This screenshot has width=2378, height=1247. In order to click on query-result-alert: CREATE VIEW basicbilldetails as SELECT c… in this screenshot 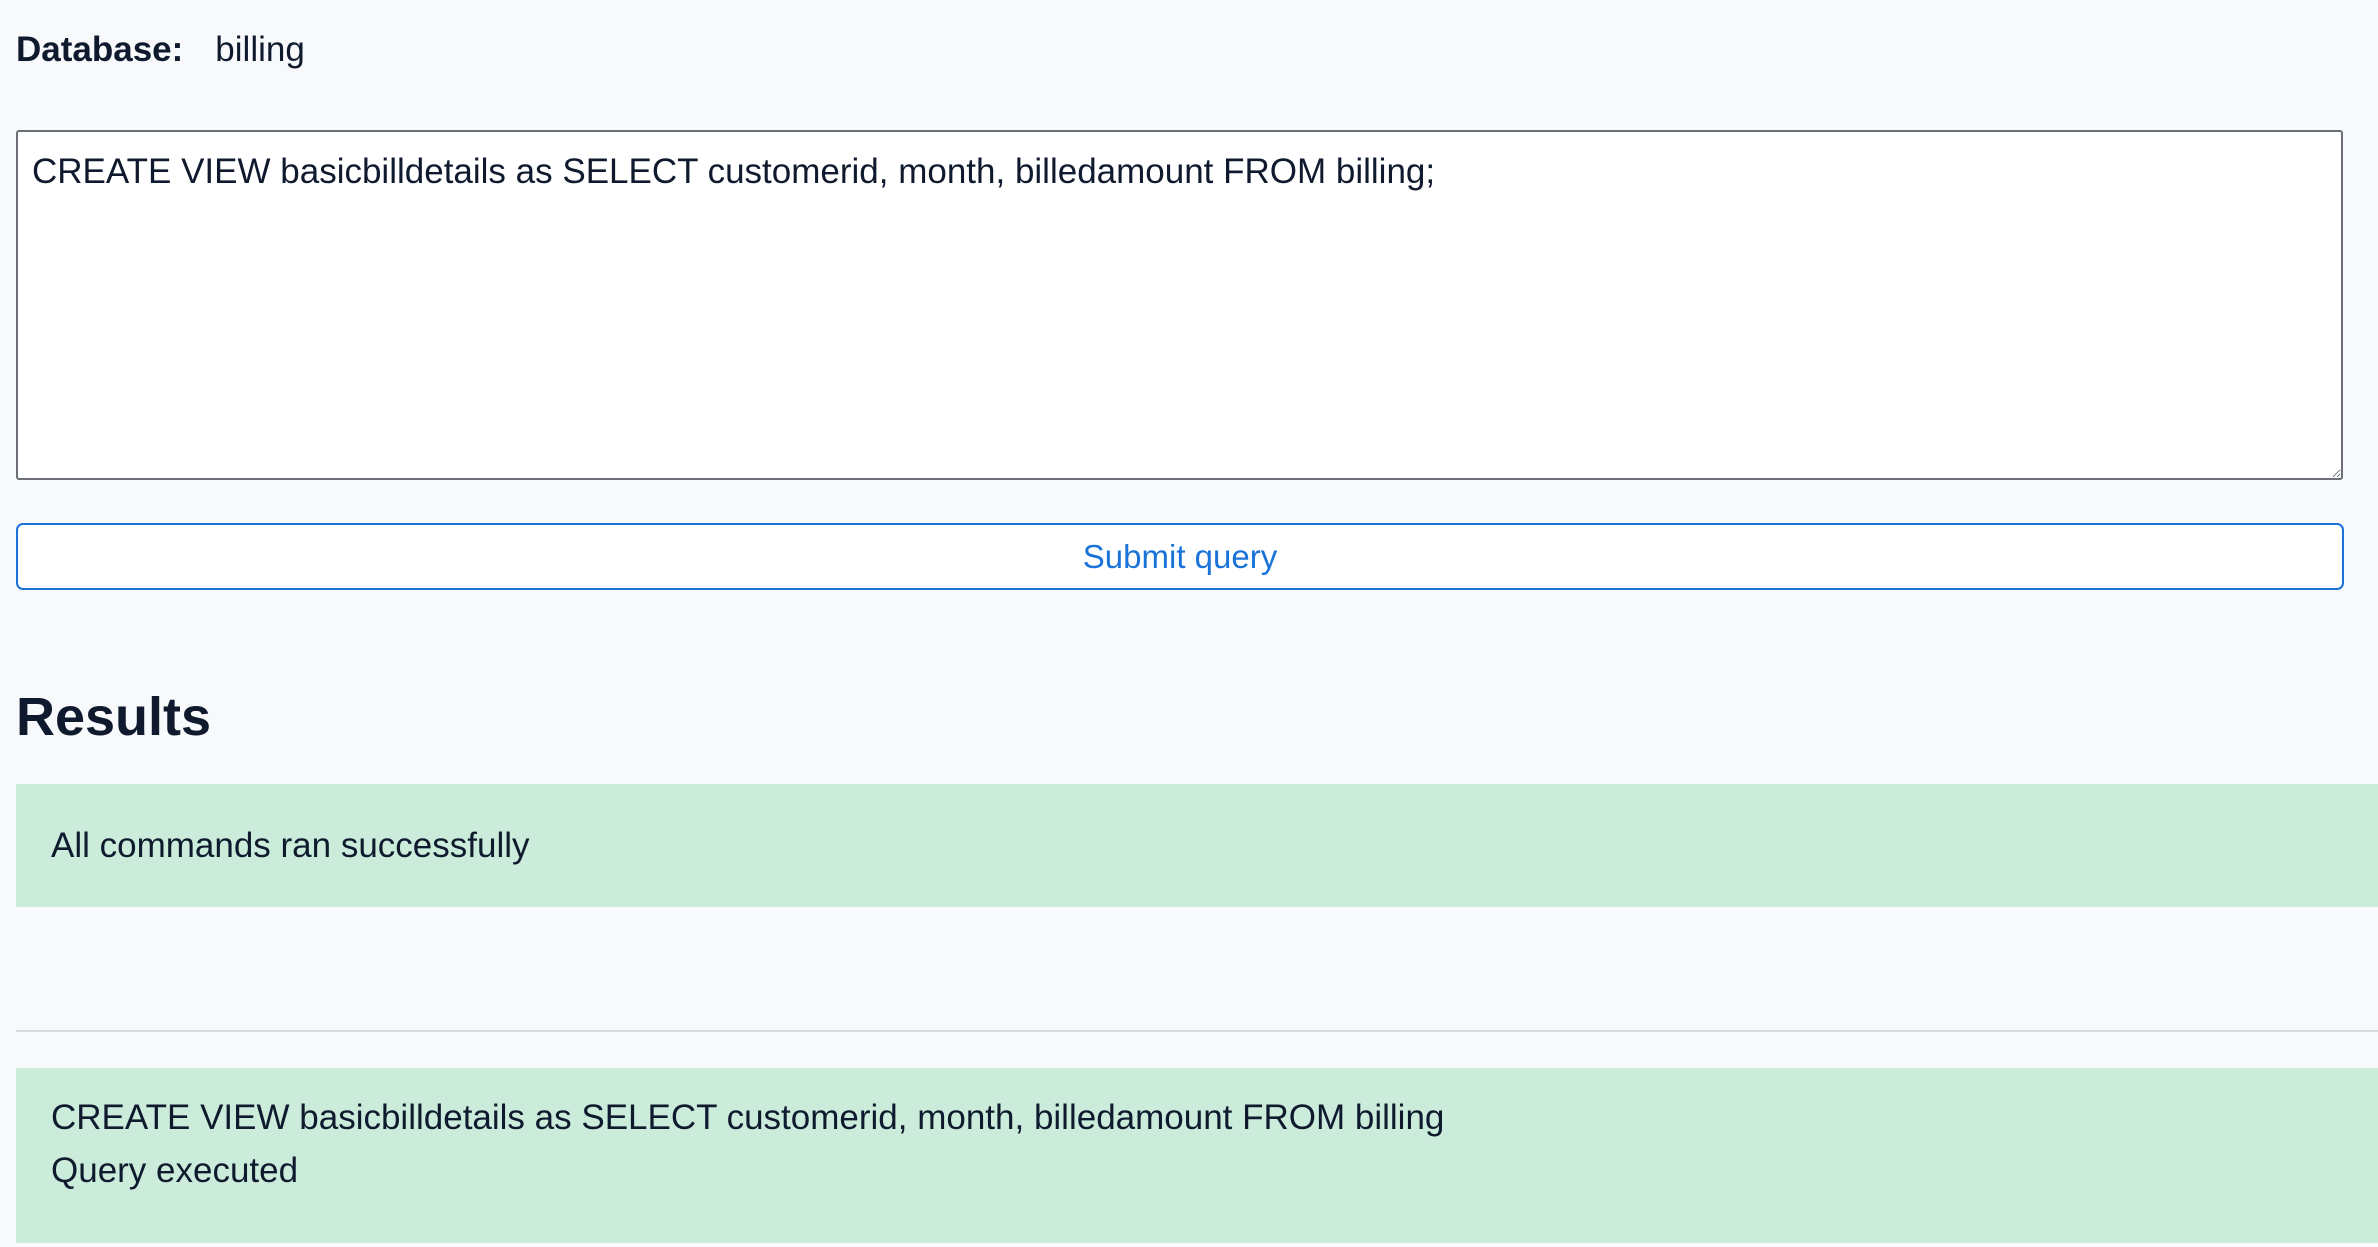, I will do `click(1197, 1155)`.